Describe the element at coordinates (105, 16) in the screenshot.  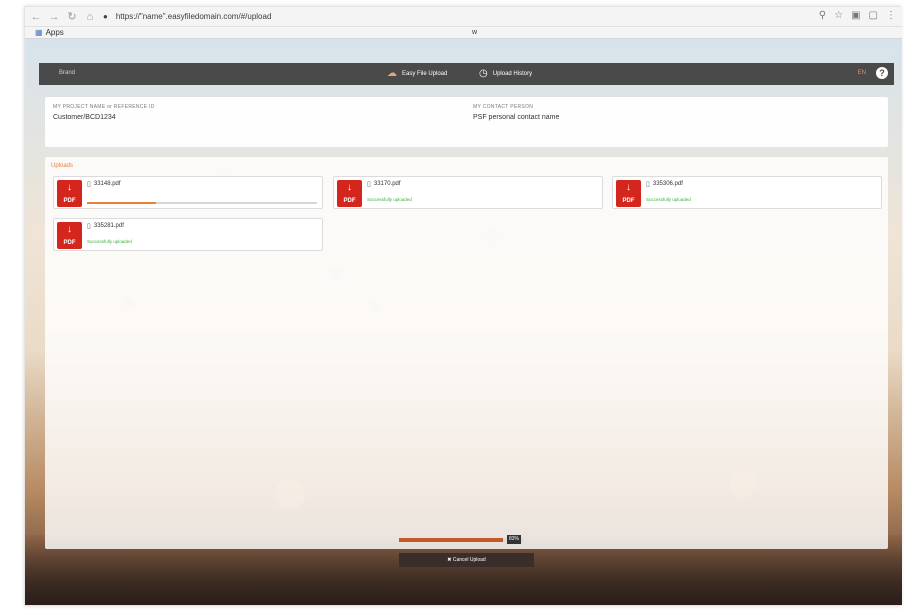
I see `lock-icon: ●` at that location.